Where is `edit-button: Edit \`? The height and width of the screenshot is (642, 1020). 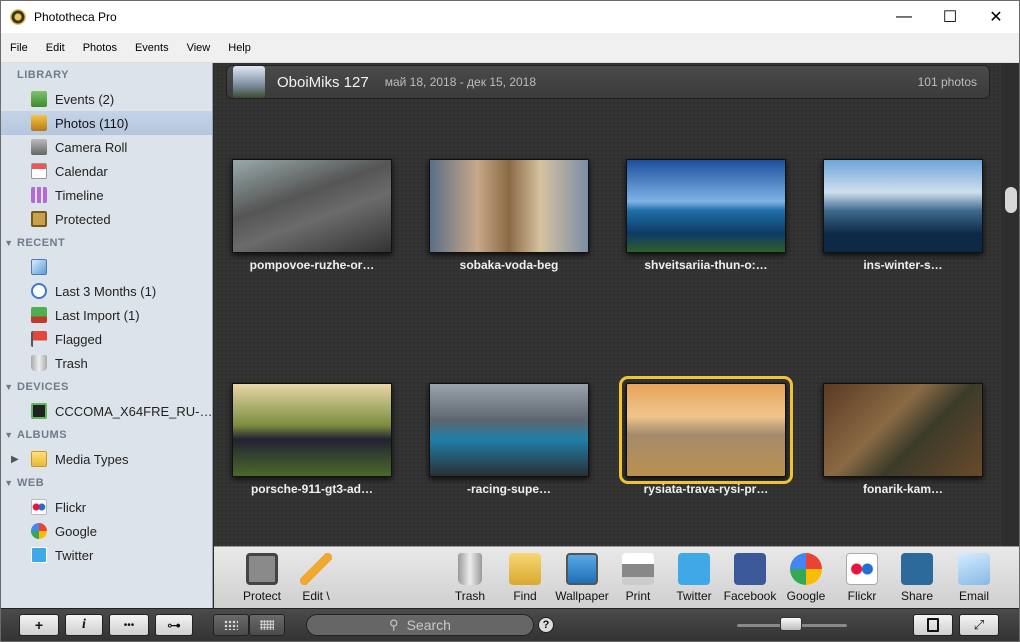 edit-button: Edit \ is located at coordinates (316, 578).